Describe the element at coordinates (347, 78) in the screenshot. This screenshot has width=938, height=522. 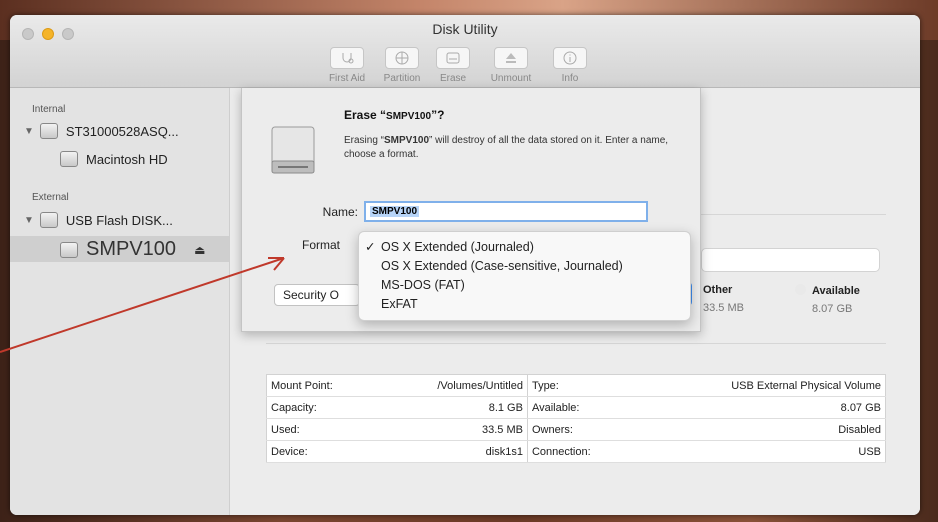
I see `toolbar-label: First Aid` at that location.